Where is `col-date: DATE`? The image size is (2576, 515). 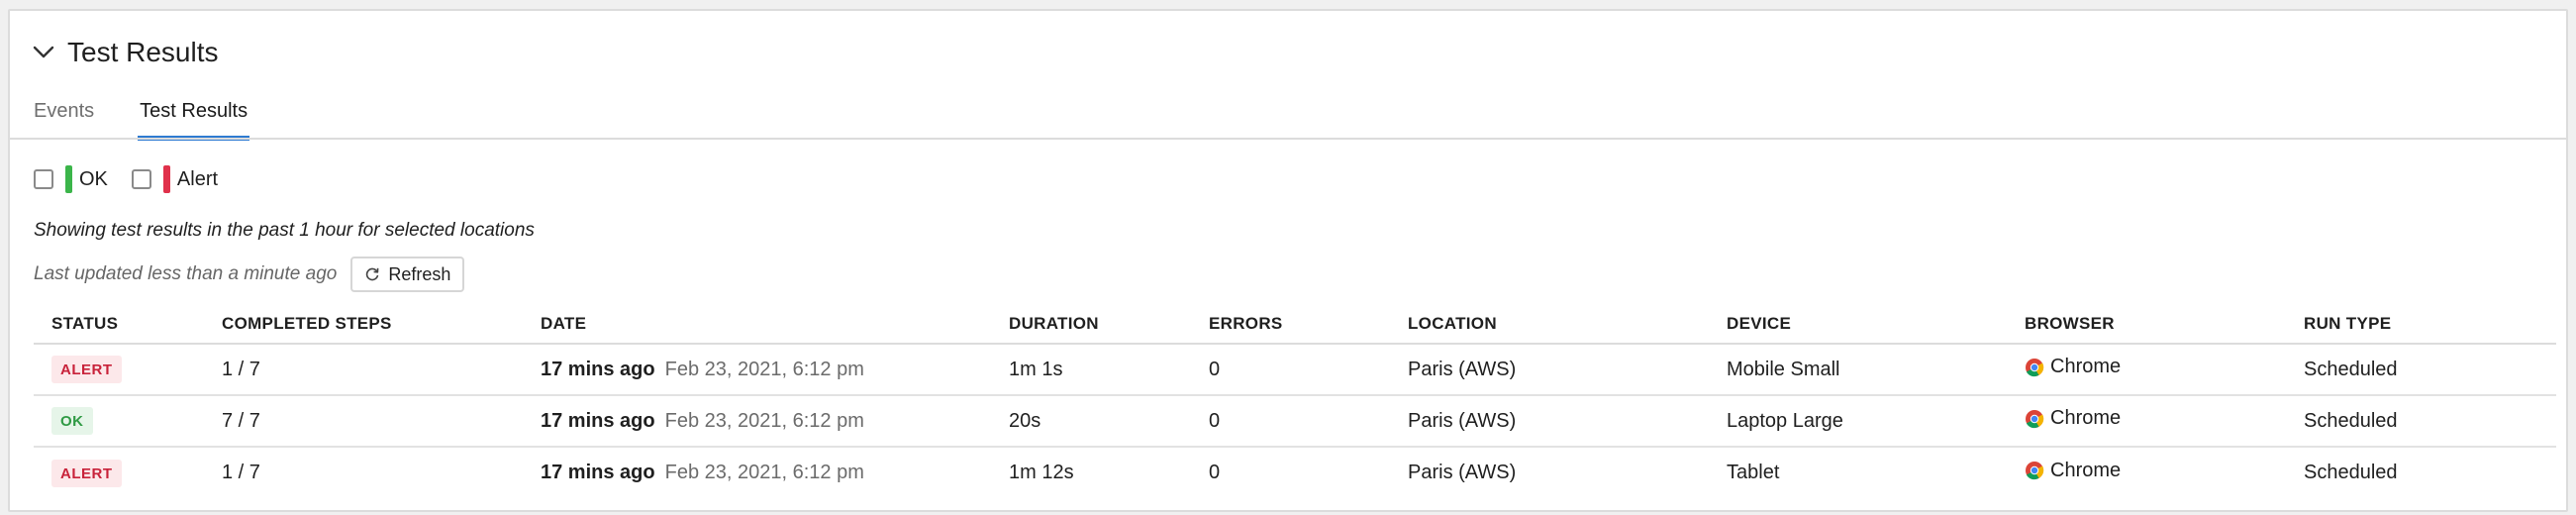 col-date: DATE is located at coordinates (757, 324).